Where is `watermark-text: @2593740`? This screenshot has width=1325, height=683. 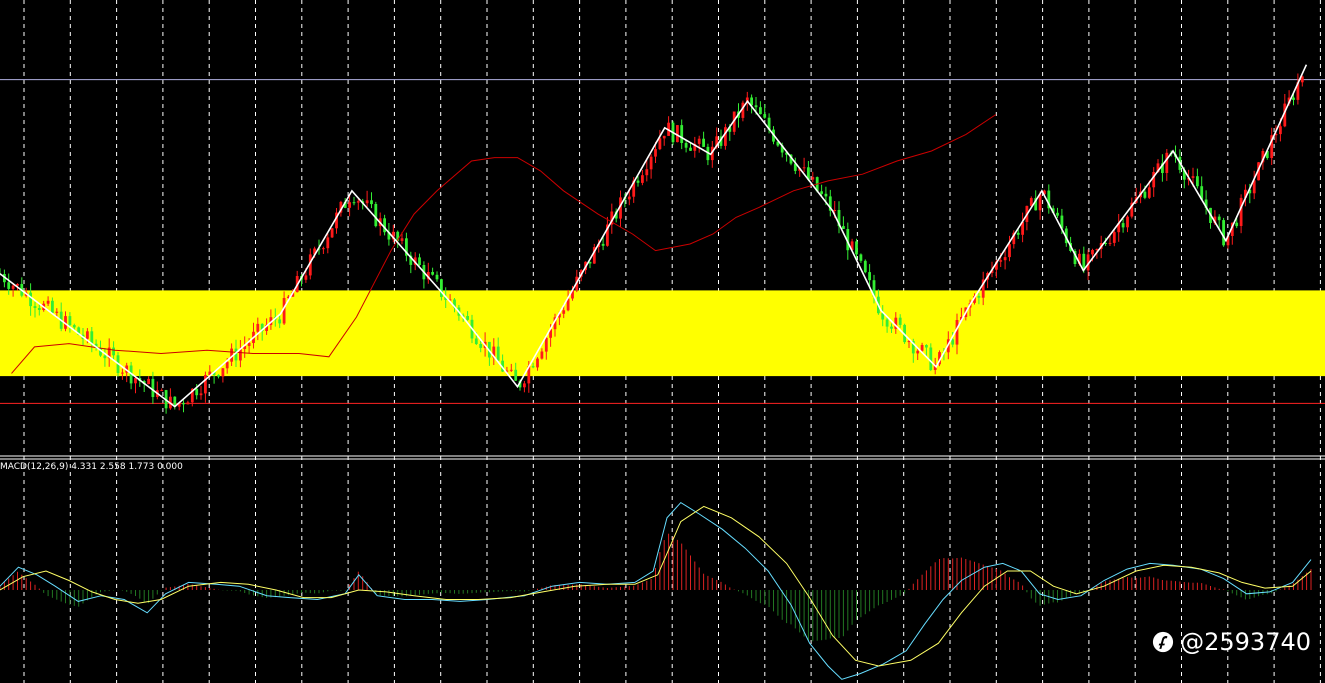
watermark-text: @2593740 is located at coordinates (1245, 642).